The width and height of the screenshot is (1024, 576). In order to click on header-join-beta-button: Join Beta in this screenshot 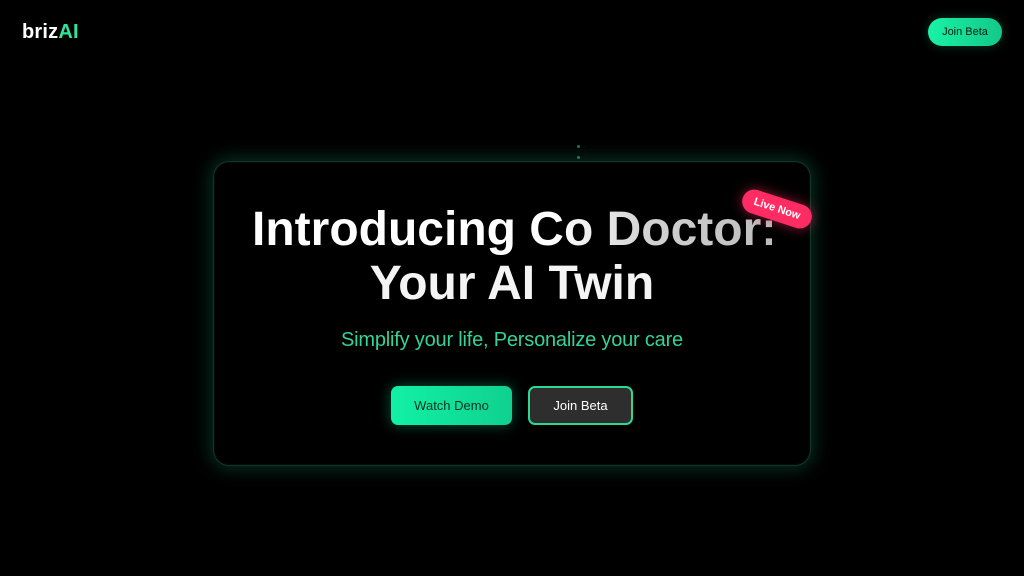, I will do `click(965, 32)`.